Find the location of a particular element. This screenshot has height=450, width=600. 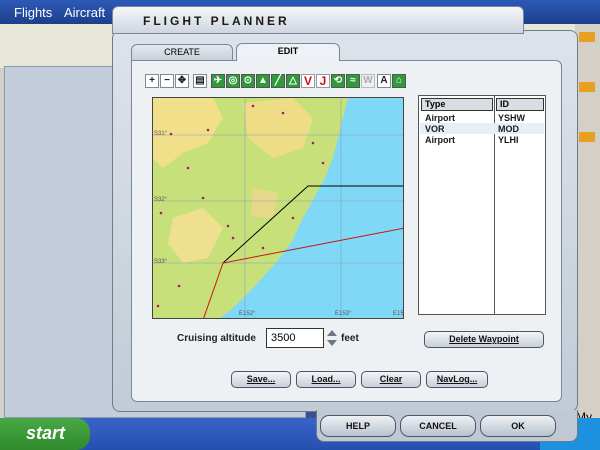

zoom-in-icon: + is located at coordinates (152, 81).